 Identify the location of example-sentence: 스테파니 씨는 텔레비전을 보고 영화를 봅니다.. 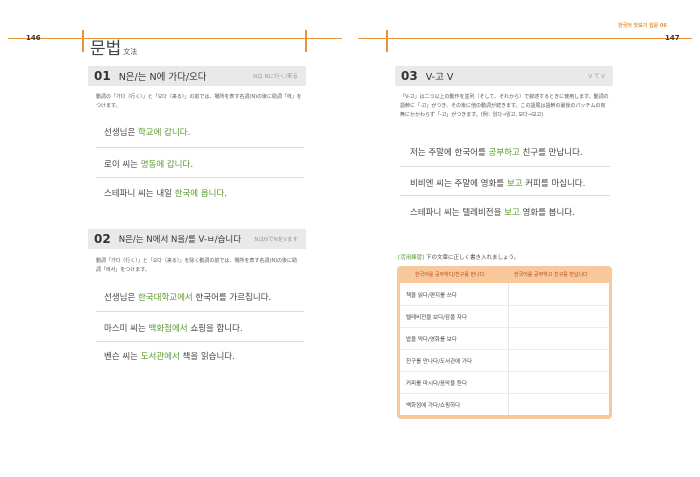
(492, 212).